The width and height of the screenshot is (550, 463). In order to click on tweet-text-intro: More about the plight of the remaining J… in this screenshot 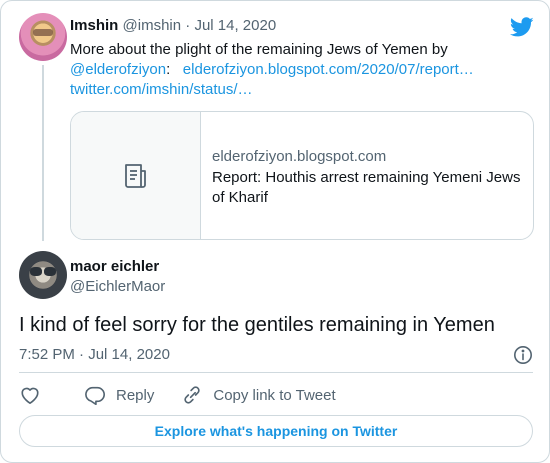, I will do `click(259, 49)`.